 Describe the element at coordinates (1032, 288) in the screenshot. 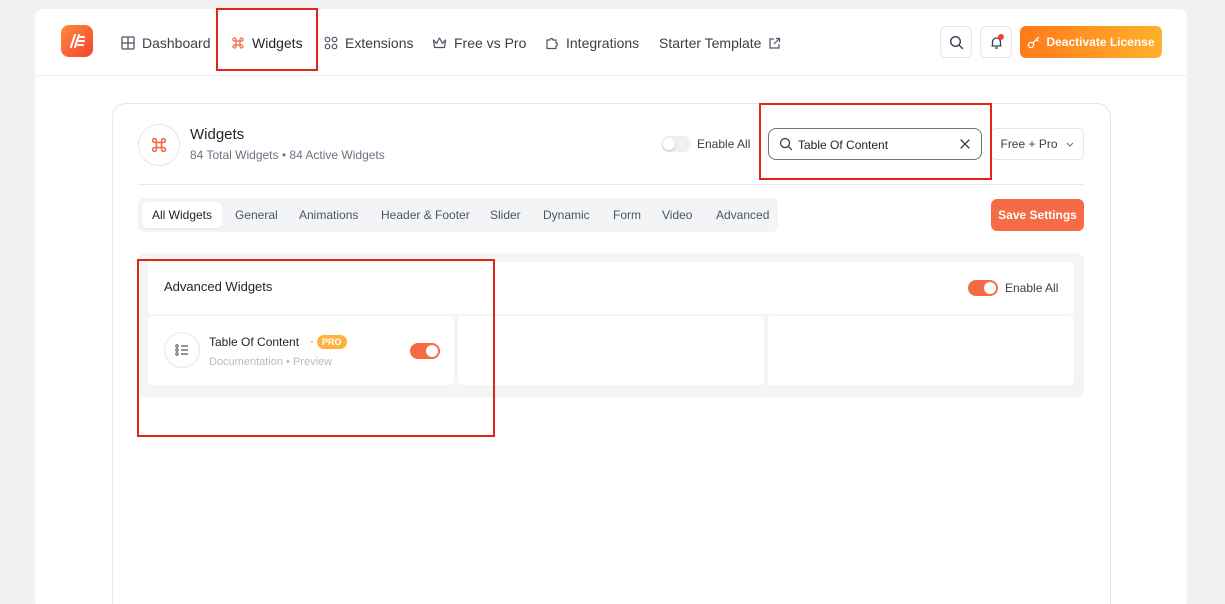

I see `section-enable-all-label: Enable All` at that location.